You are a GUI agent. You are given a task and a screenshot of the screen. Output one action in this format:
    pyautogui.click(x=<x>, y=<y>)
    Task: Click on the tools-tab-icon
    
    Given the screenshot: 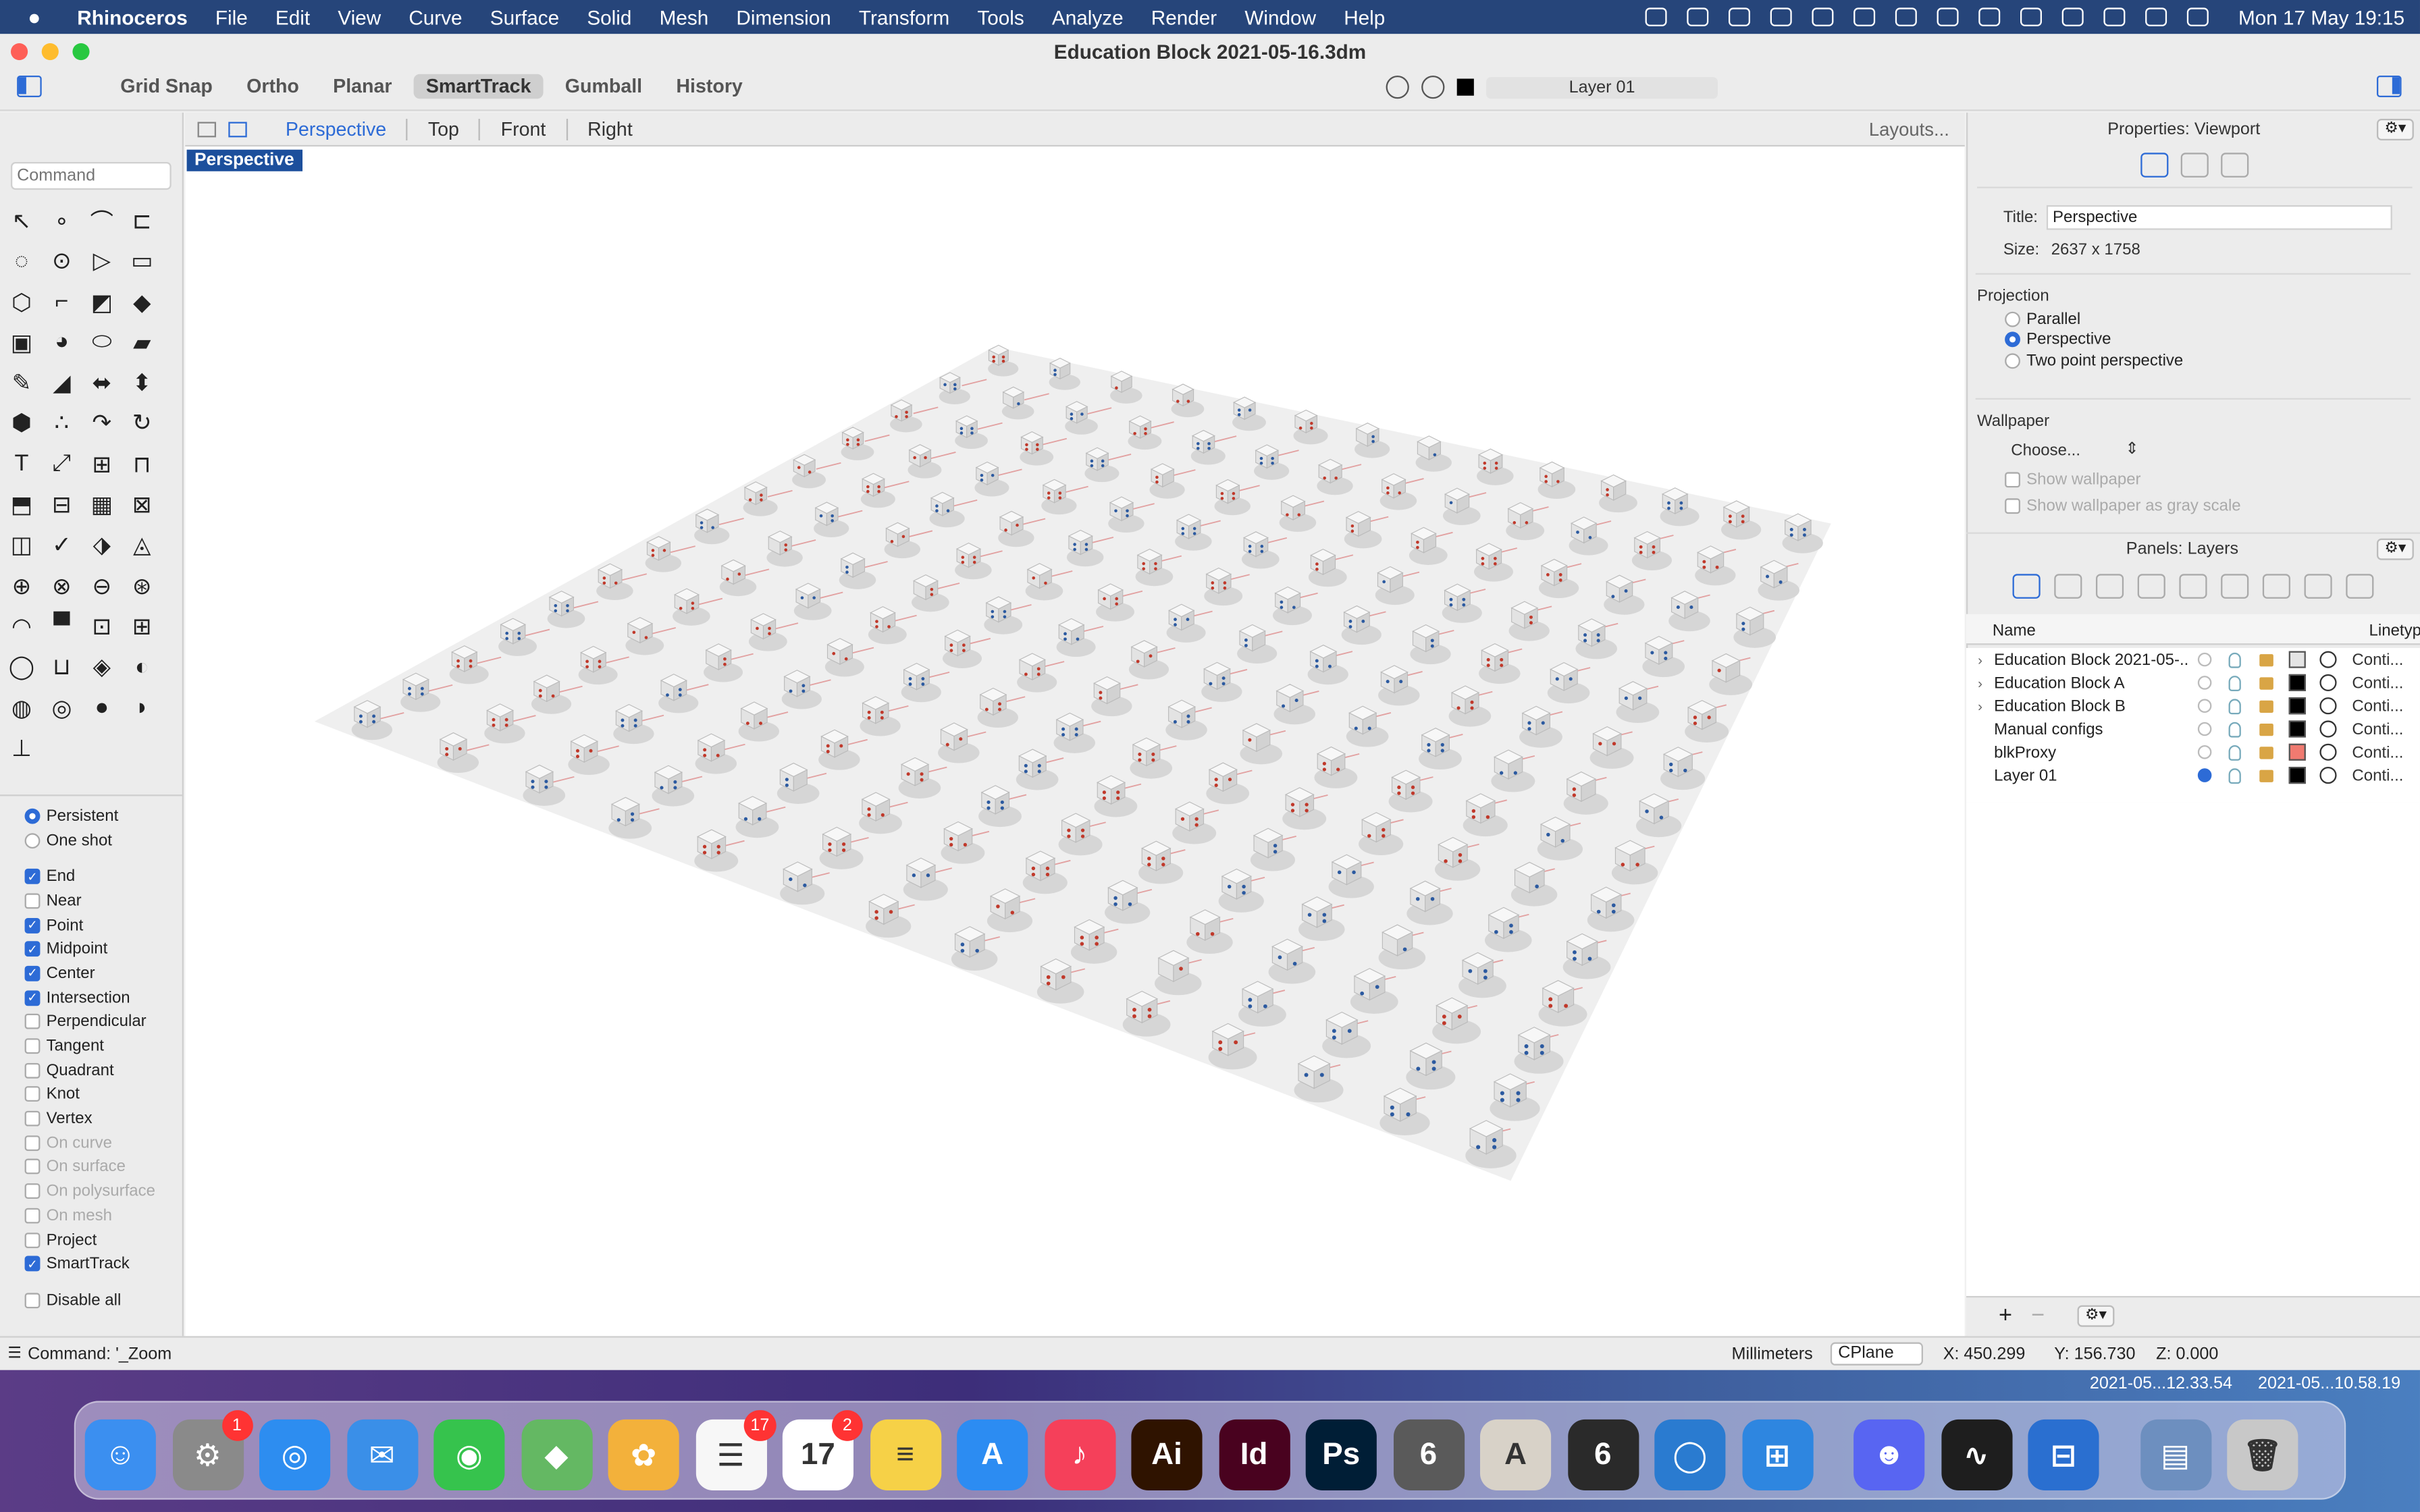 What is the action you would take?
    pyautogui.click(x=2276, y=586)
    